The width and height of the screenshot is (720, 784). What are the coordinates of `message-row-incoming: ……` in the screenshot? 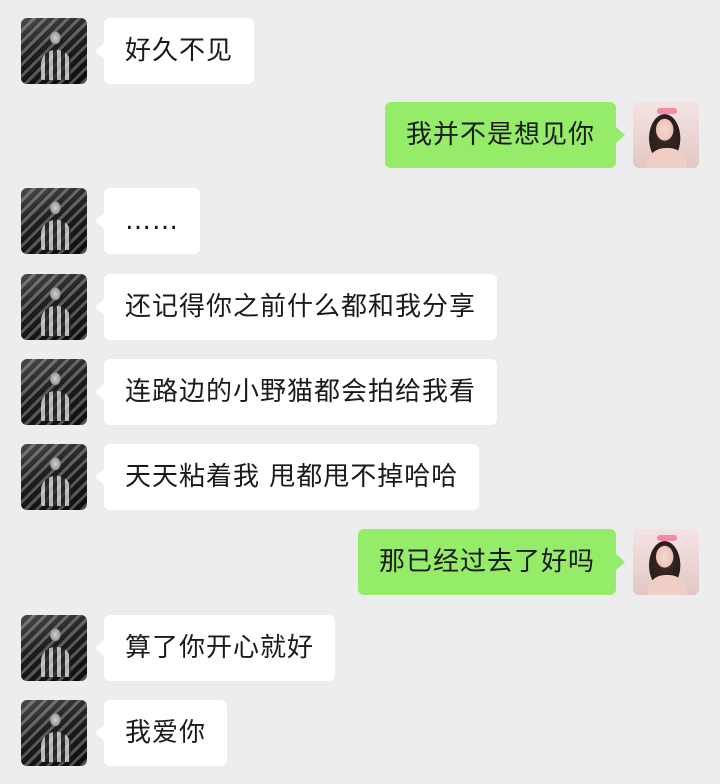 It's located at (360, 221).